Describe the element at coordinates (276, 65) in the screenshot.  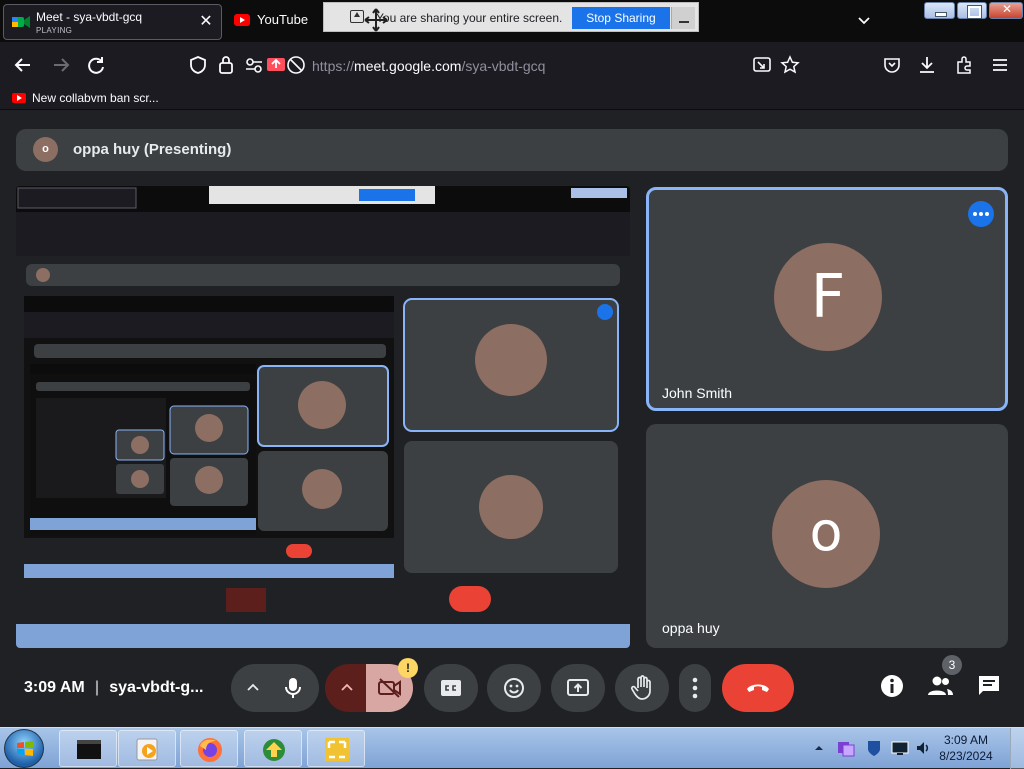
I see `screen-sharing-indicator-icon` at that location.